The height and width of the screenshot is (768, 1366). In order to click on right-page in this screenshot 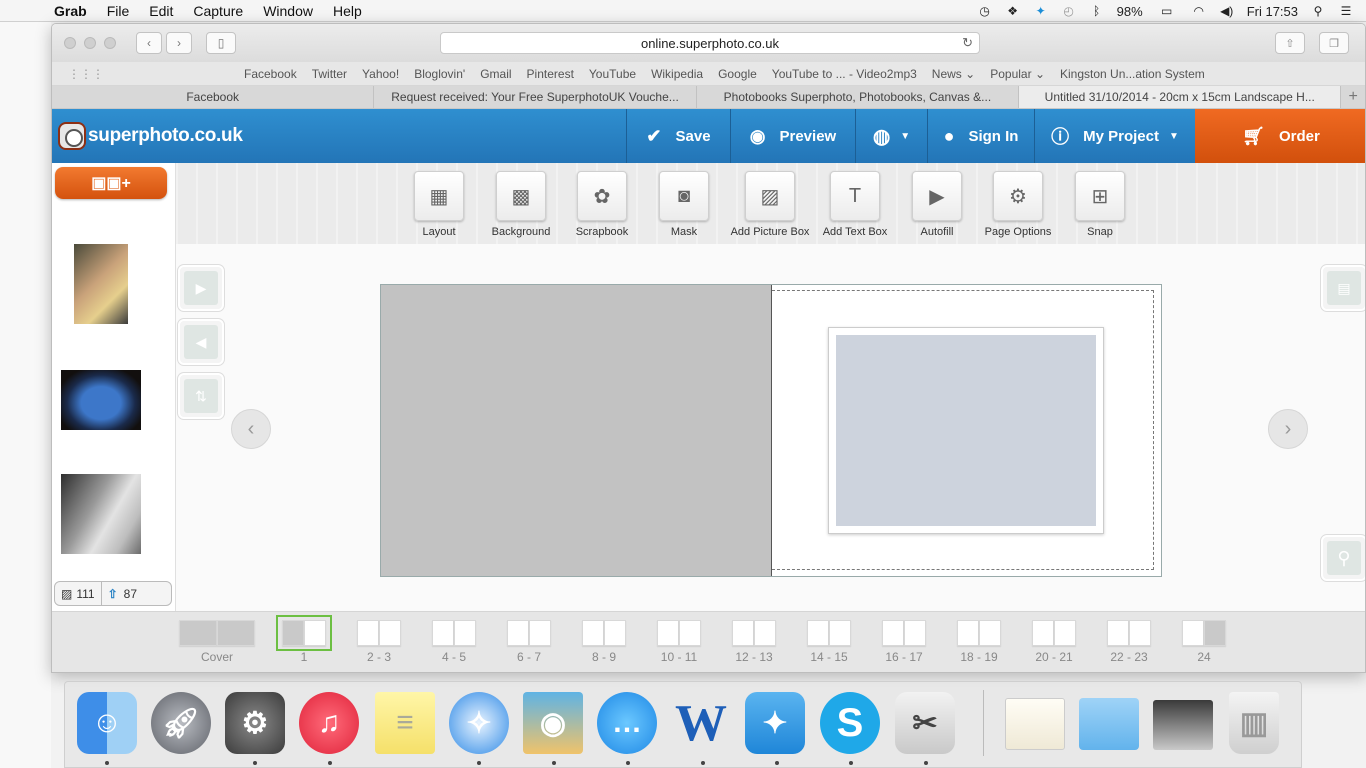, I will do `click(966, 430)`.